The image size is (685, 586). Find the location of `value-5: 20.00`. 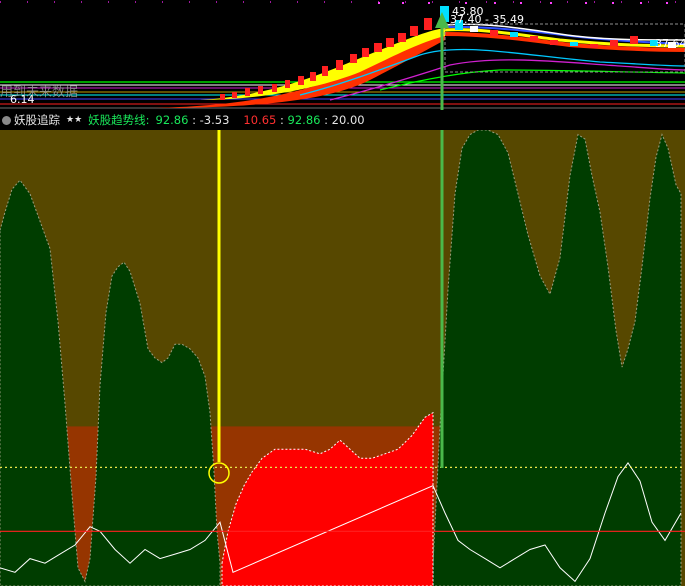

value-5: 20.00 is located at coordinates (348, 120).